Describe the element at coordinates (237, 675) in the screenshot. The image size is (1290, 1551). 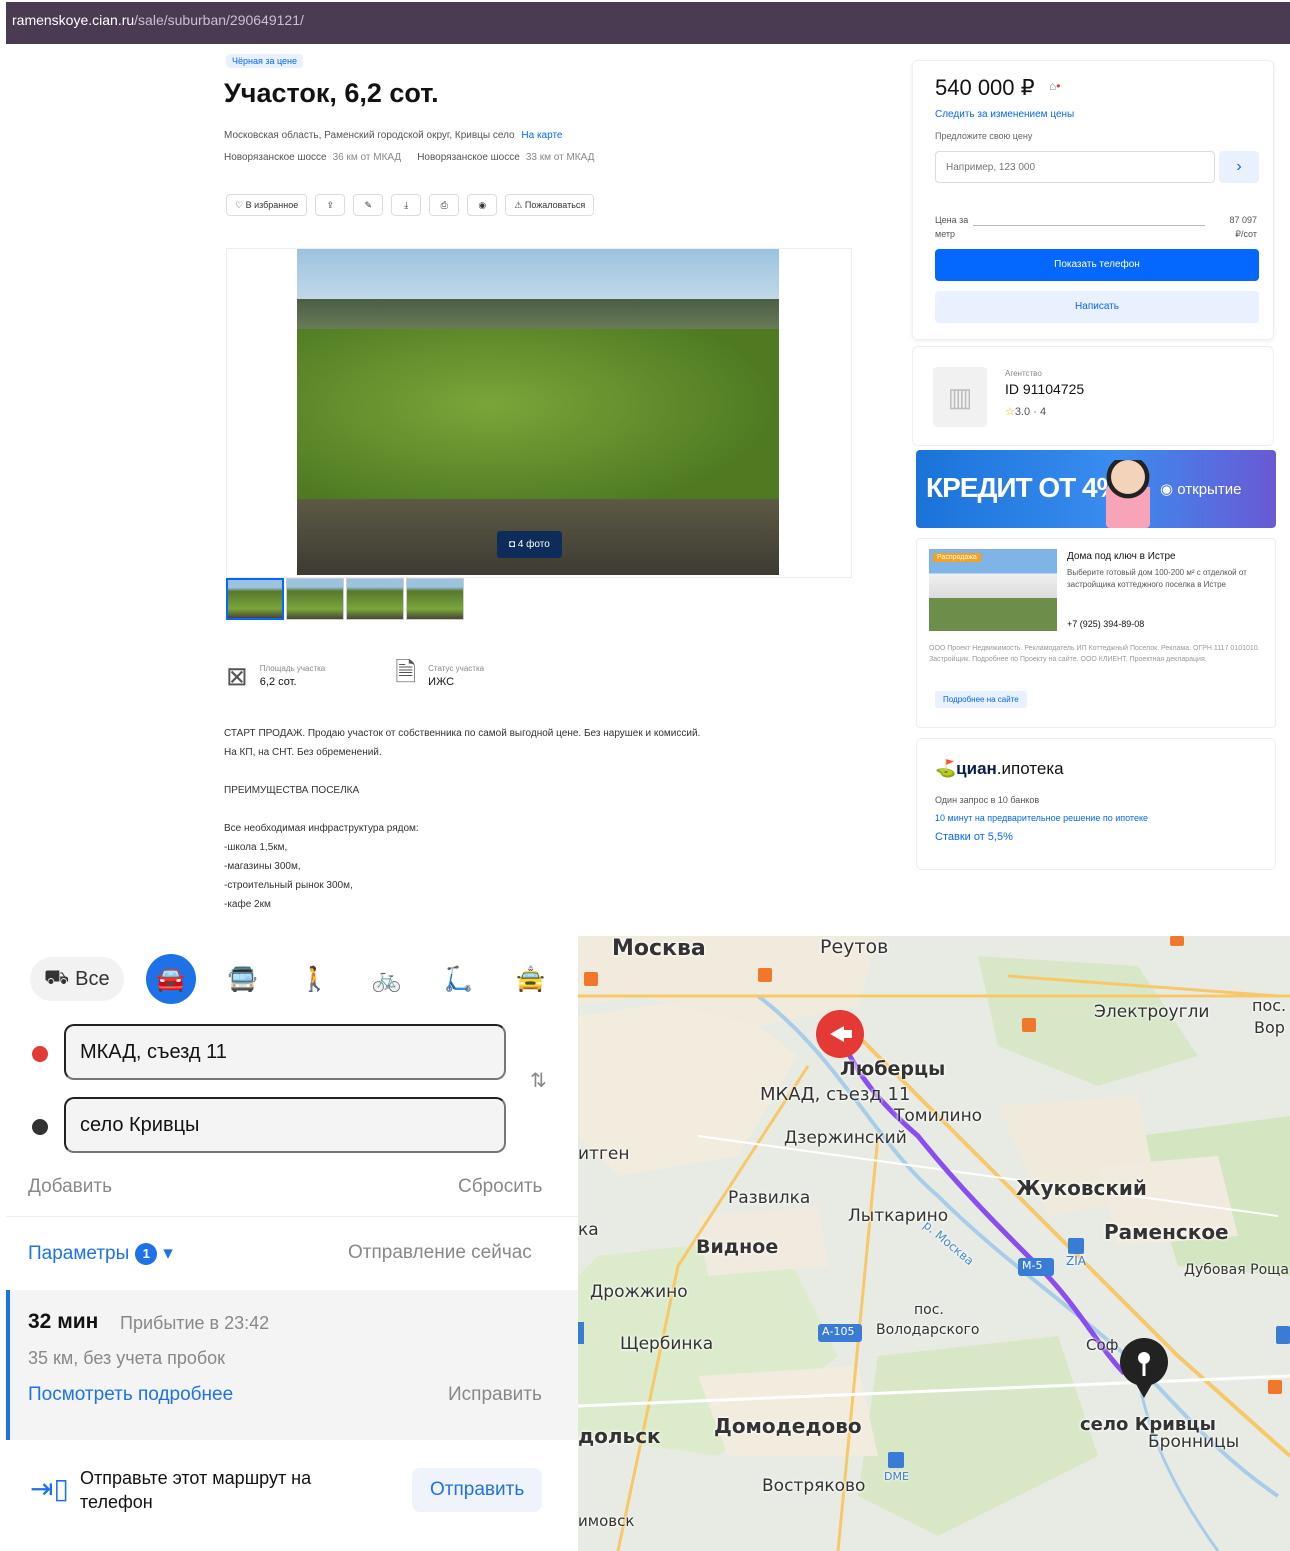
I see `area-icon: ⊠` at that location.